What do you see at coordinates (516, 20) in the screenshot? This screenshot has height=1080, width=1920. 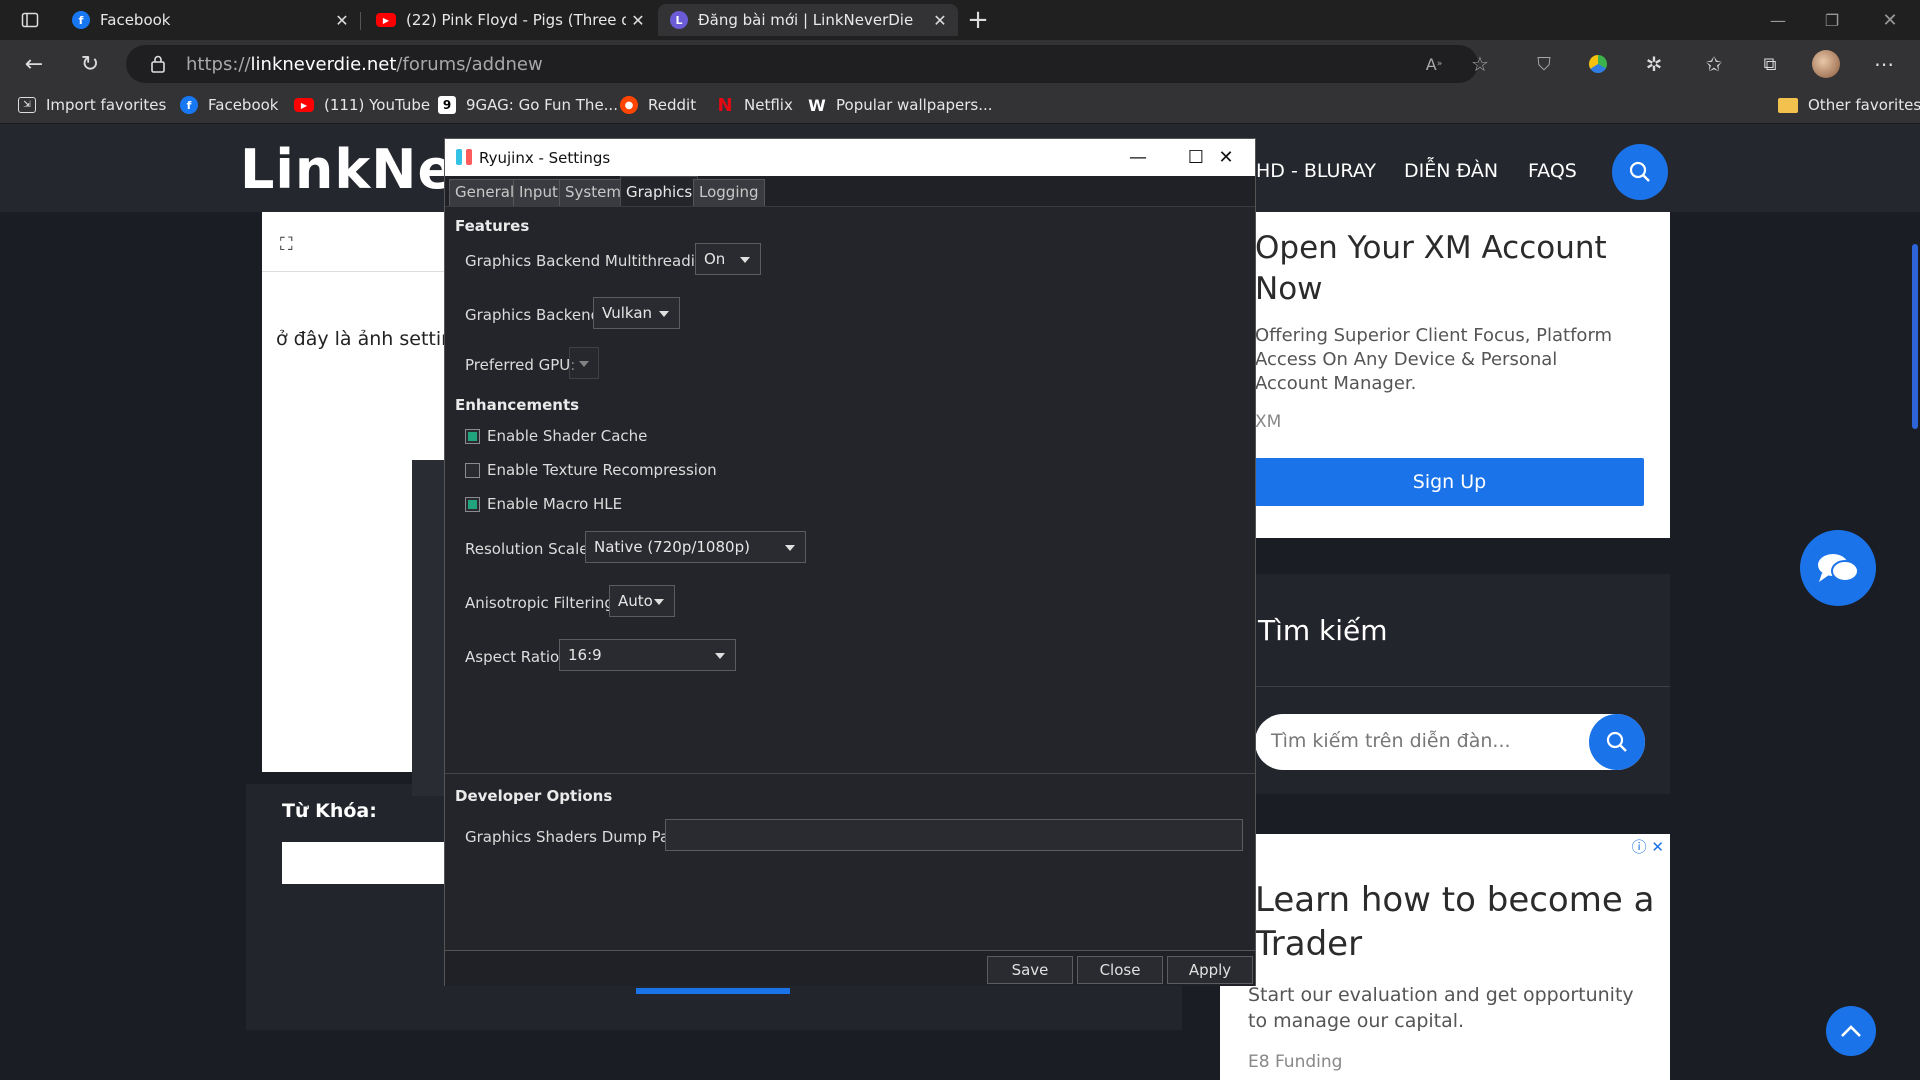 I see `tab-title: (22) Pink Floyd - Pigs (Three diffe` at bounding box center [516, 20].